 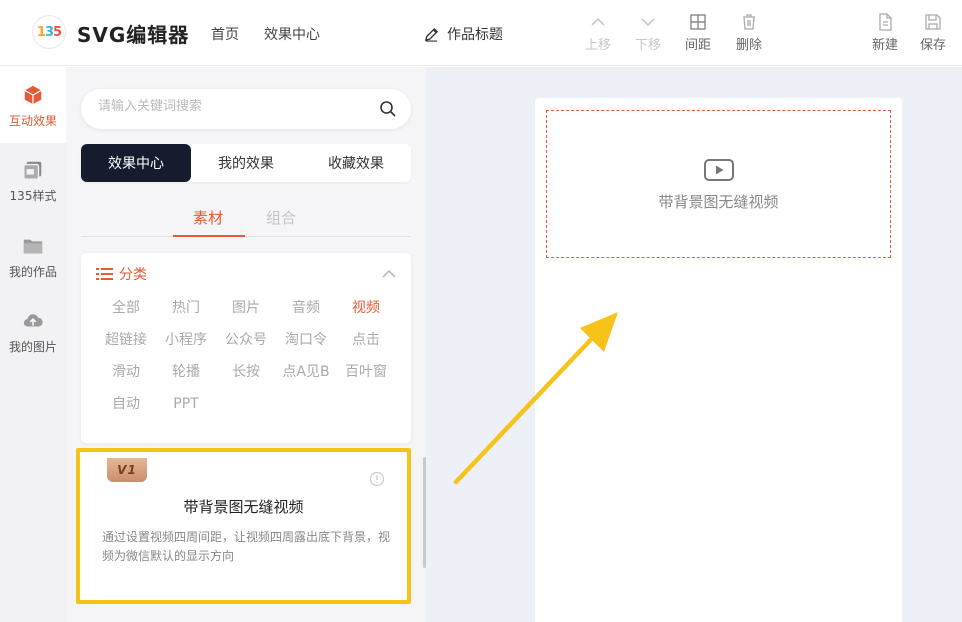 What do you see at coordinates (884, 45) in the screenshot?
I see `new-label: 新建` at bounding box center [884, 45].